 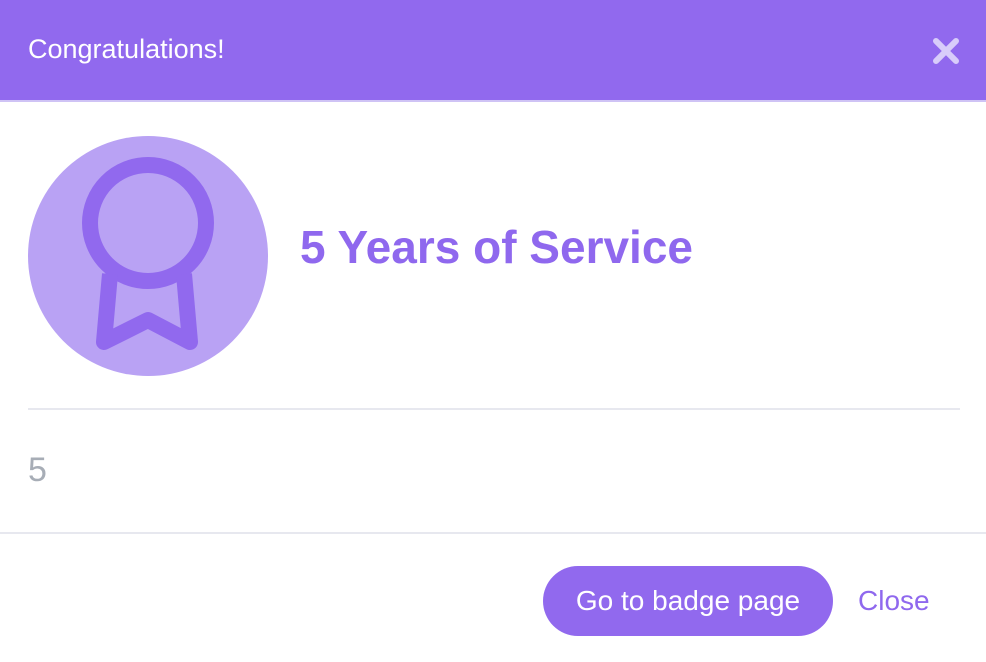 What do you see at coordinates (496, 247) in the screenshot?
I see `badge-title: 5 Years of Service` at bounding box center [496, 247].